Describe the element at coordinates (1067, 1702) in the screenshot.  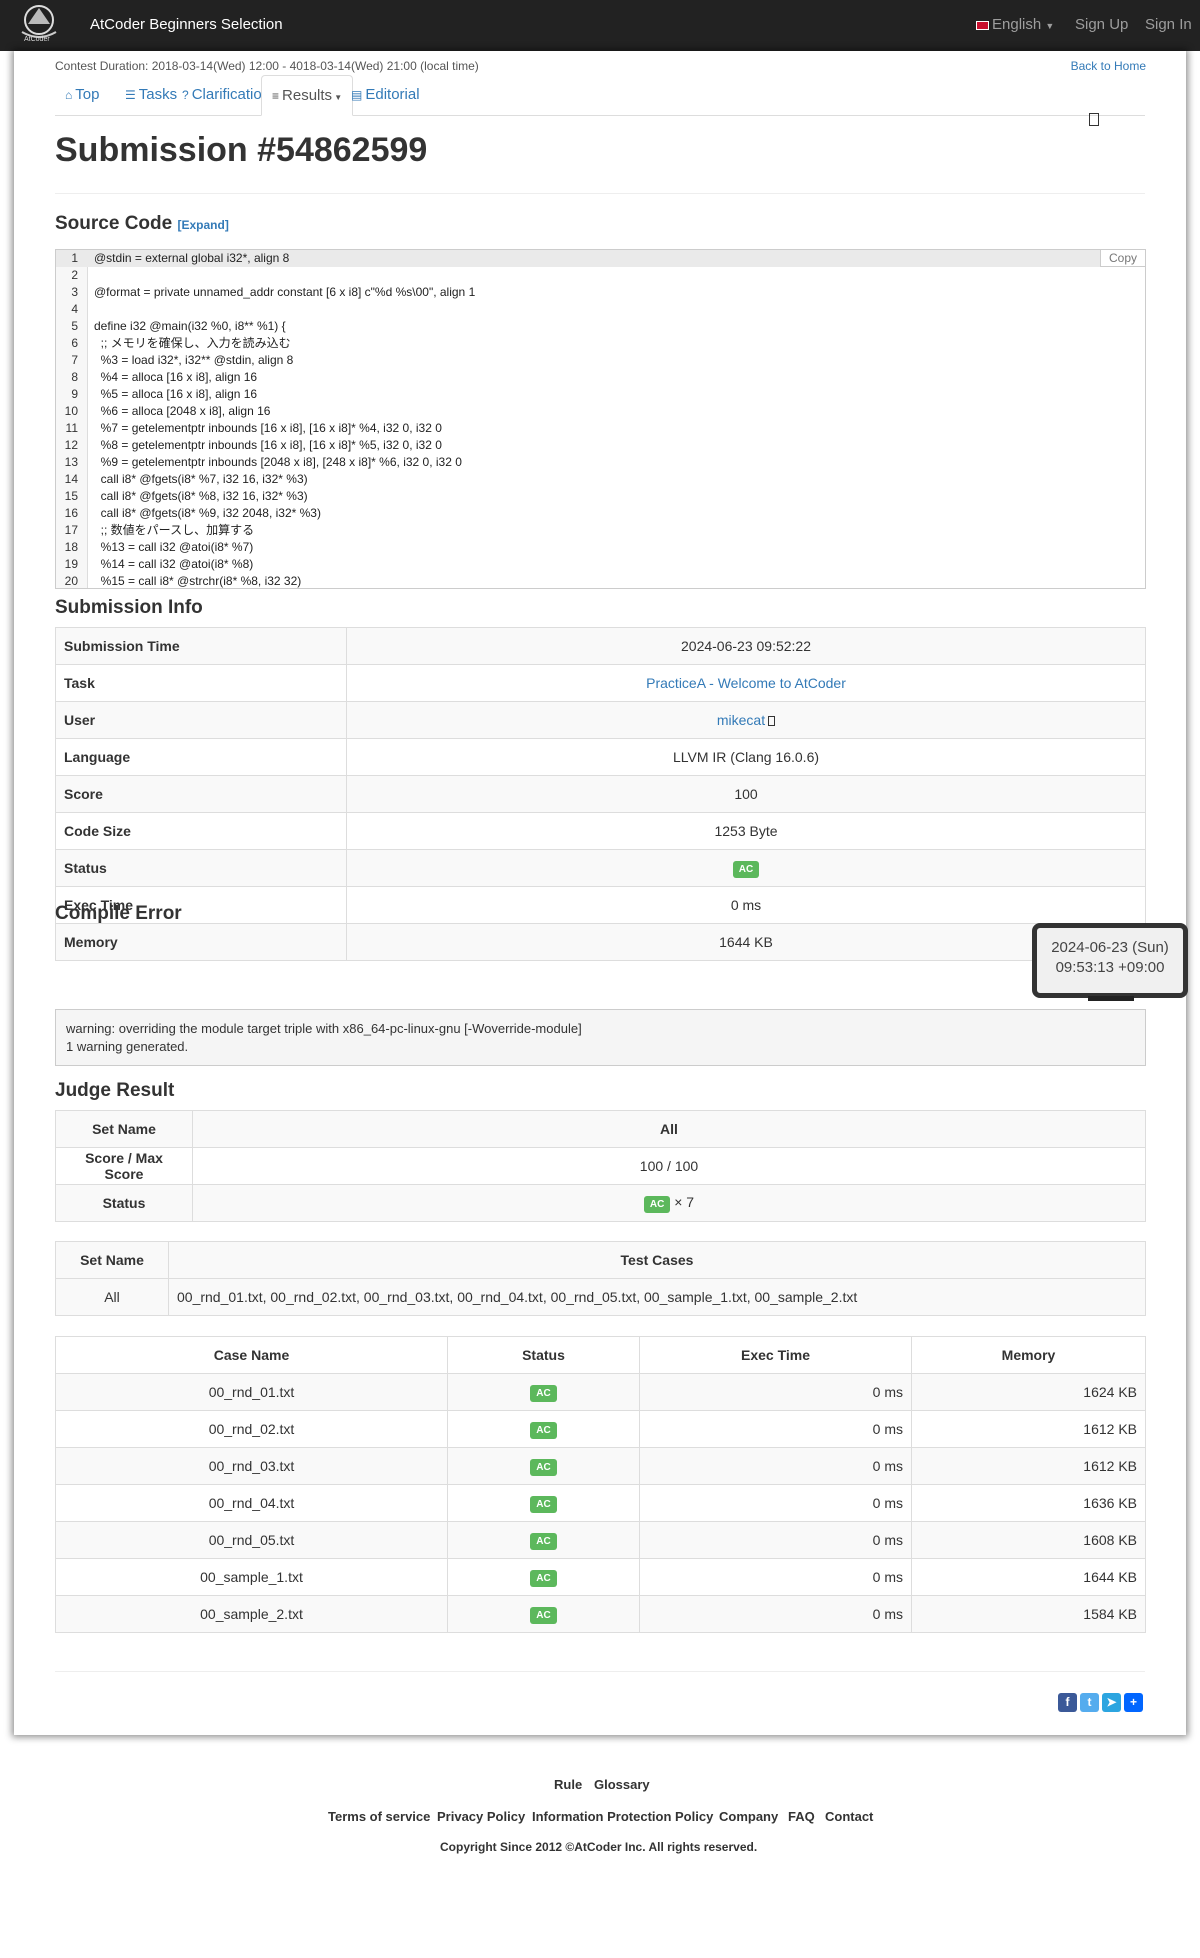
I see `facebook-share-icon: f` at that location.